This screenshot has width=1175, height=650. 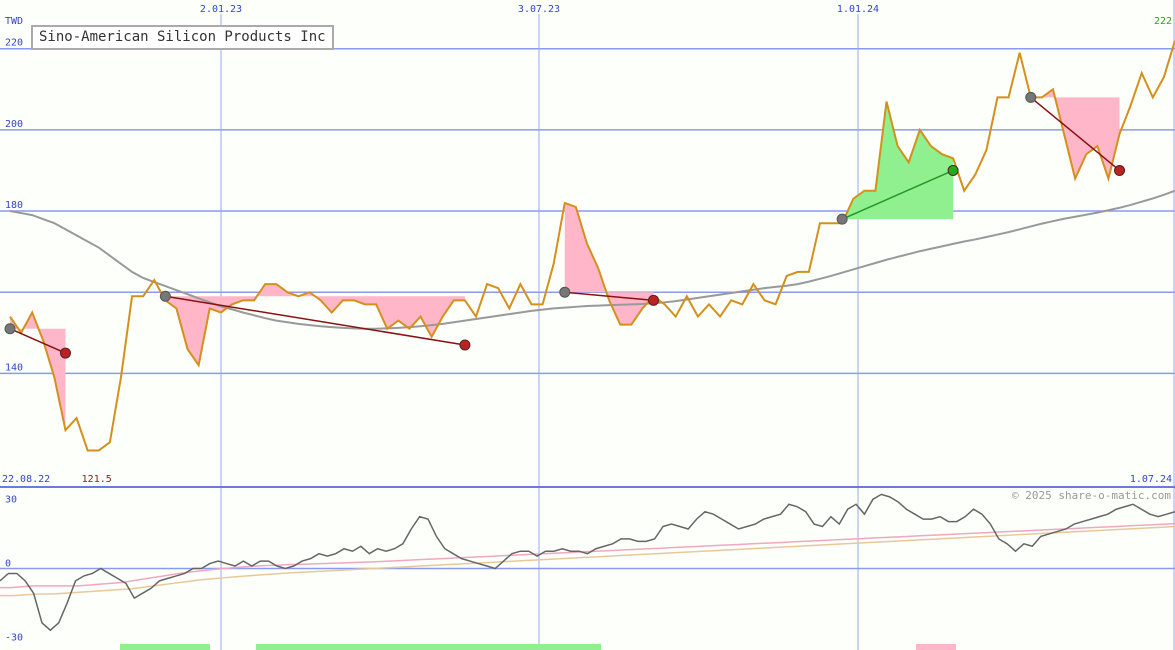 What do you see at coordinates (1151, 479) in the screenshot?
I see `x-end-date-label: 1.07.24` at bounding box center [1151, 479].